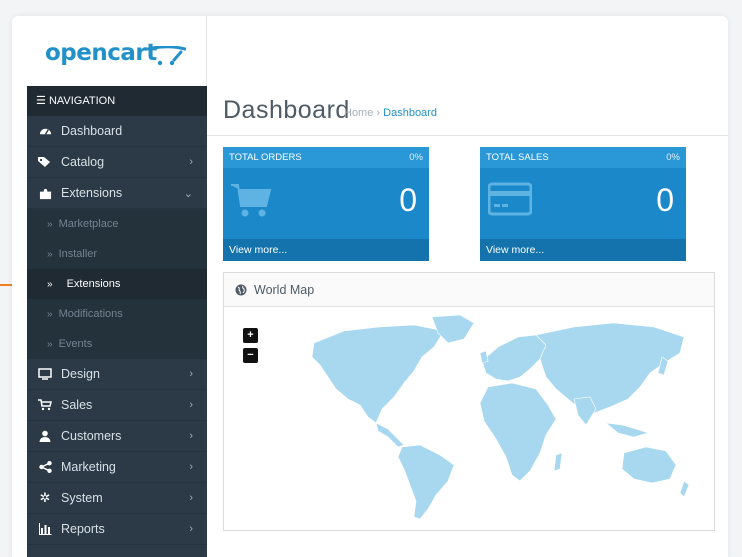 This screenshot has height=557, width=742. Describe the element at coordinates (410, 113) in the screenshot. I see `breadcrumb-current-link: Dashboard` at that location.